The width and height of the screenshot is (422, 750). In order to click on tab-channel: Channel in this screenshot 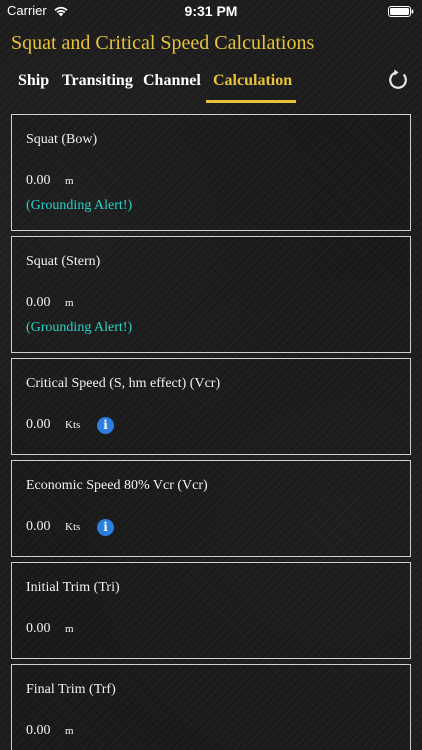, I will do `click(172, 87)`.